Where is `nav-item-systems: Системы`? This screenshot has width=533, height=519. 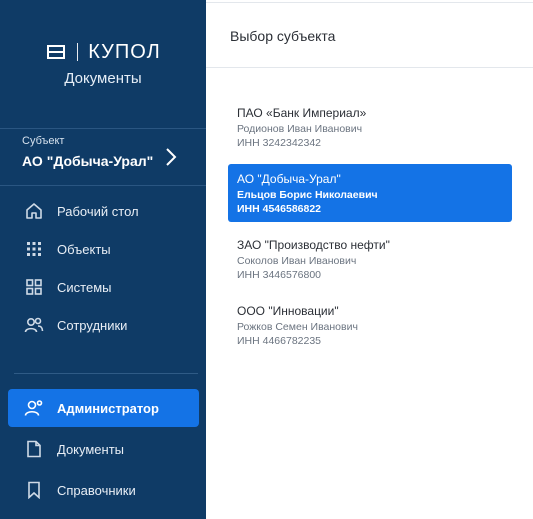 nav-item-systems: Системы is located at coordinates (103, 287).